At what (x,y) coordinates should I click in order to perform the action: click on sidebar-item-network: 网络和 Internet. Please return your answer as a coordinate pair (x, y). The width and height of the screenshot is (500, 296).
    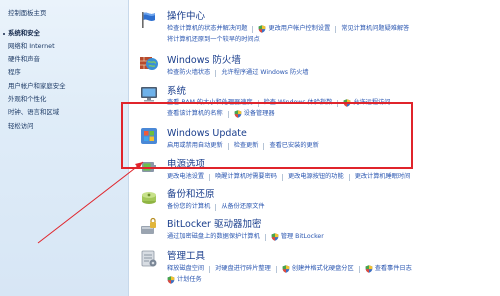
    Looking at the image, I should click on (31, 46).